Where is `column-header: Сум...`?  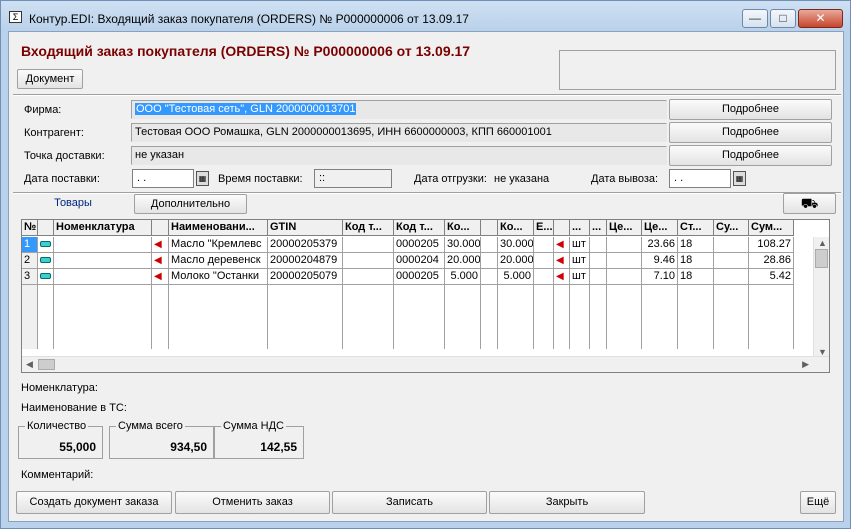
column-header: Сум... is located at coordinates (771, 228).